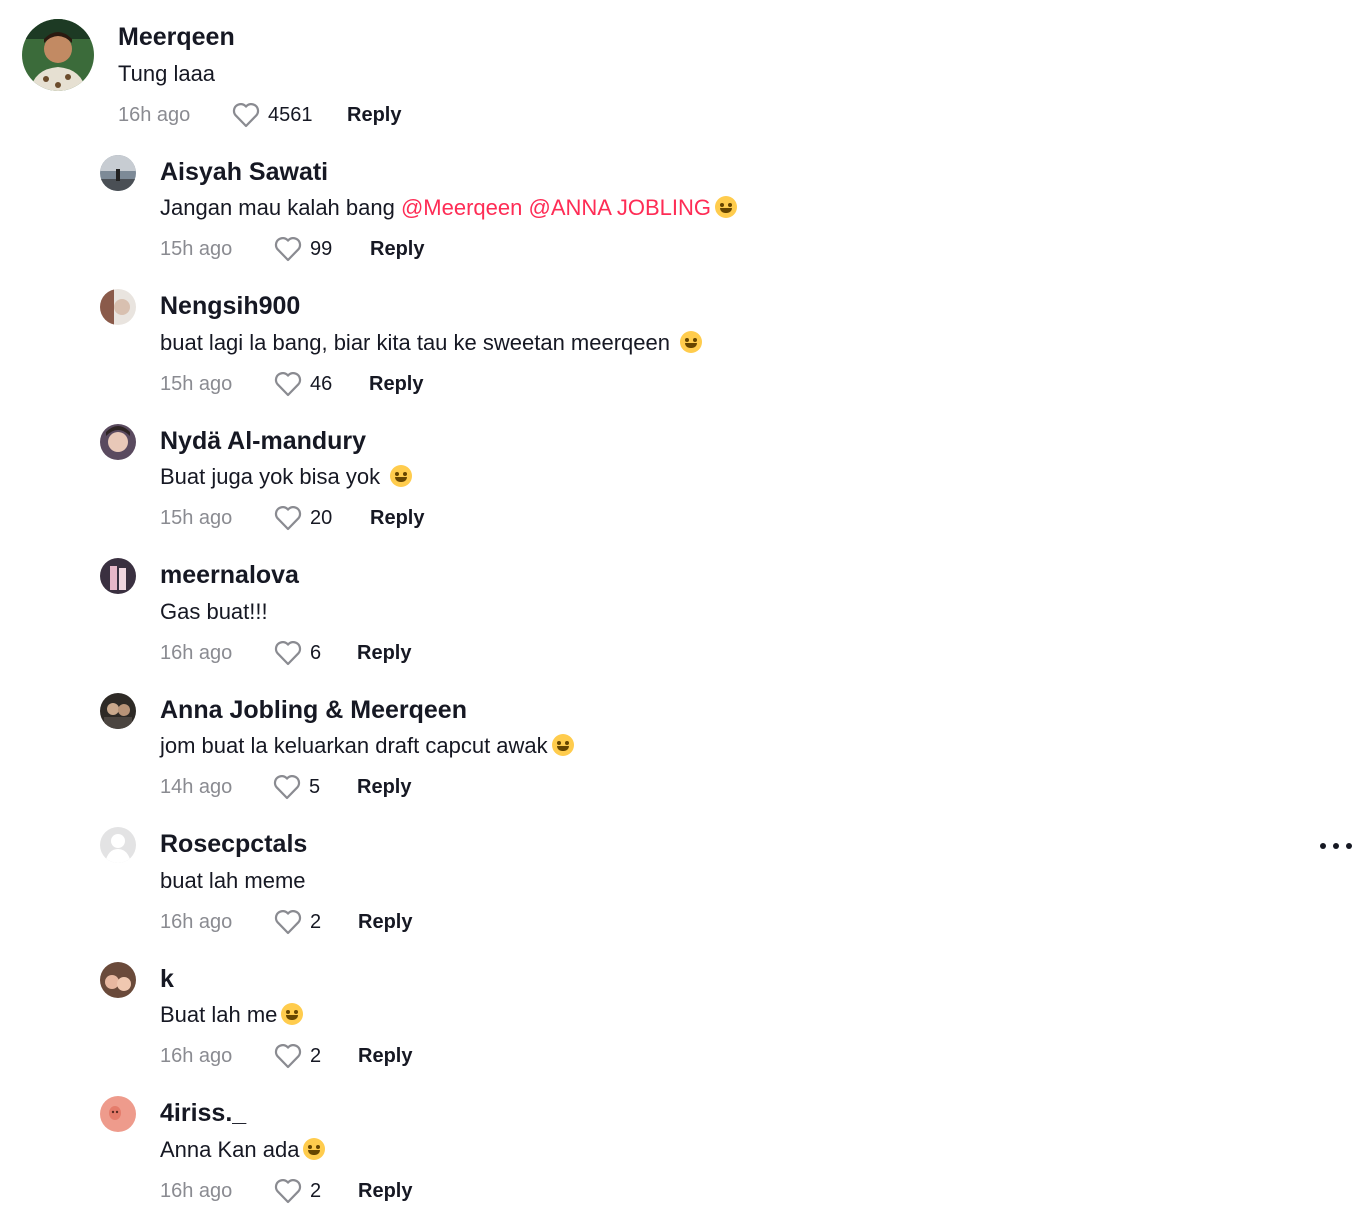 This screenshot has width=1362, height=1216. I want to click on reply-text: Anna Kan ada, so click(243, 1150).